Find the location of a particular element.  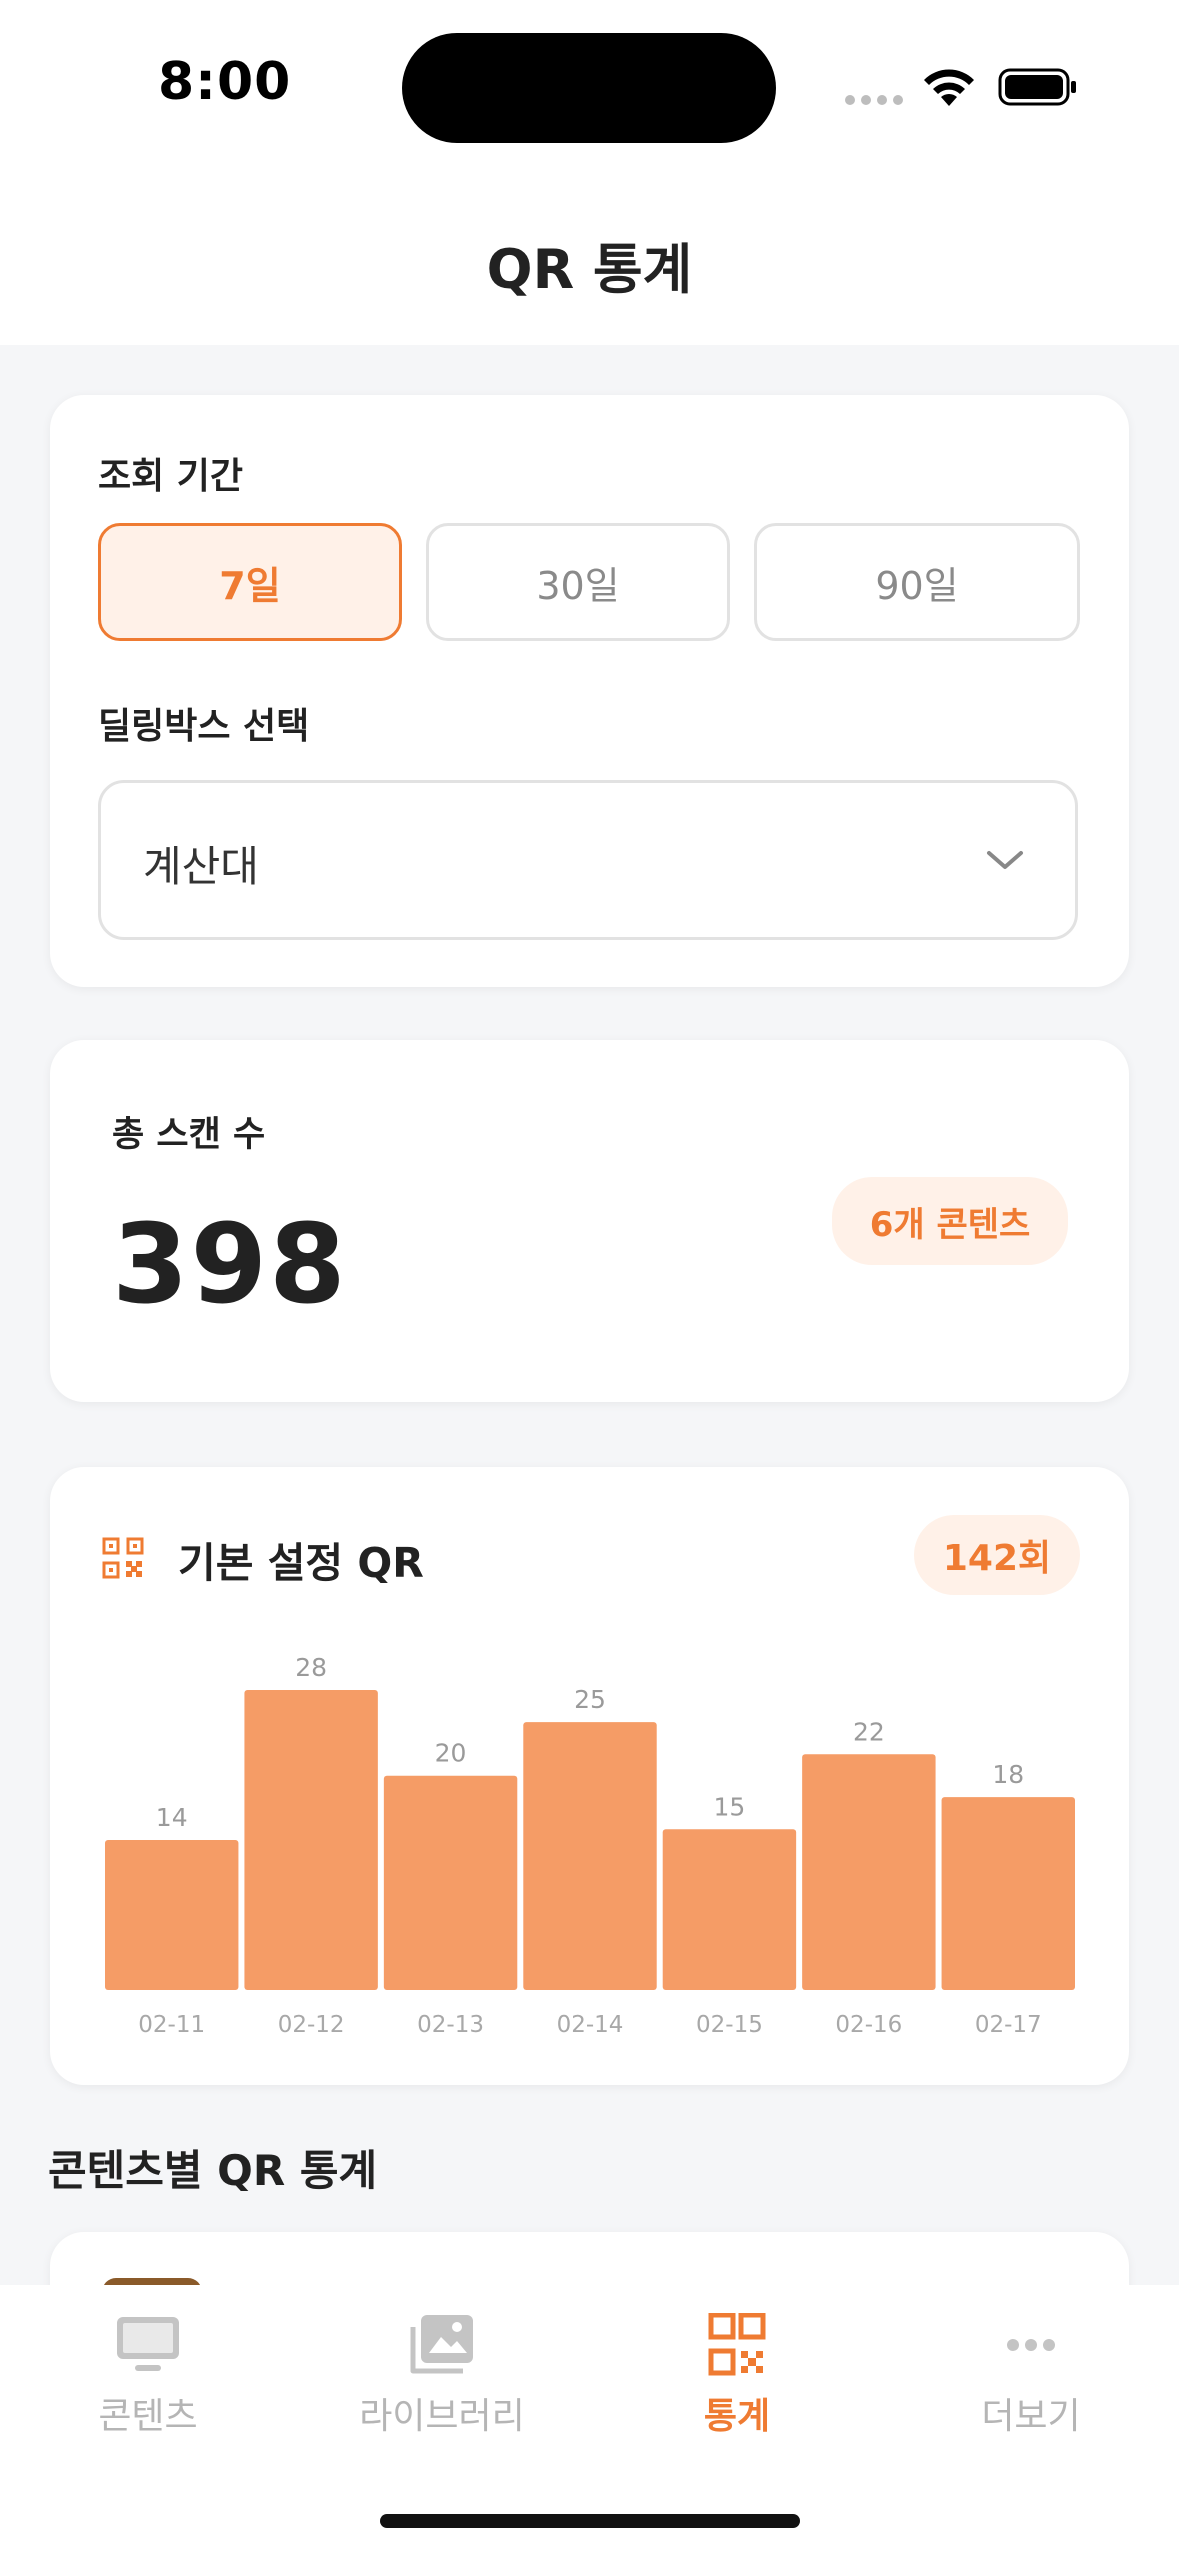

gallery-icon is located at coordinates (441, 2344).